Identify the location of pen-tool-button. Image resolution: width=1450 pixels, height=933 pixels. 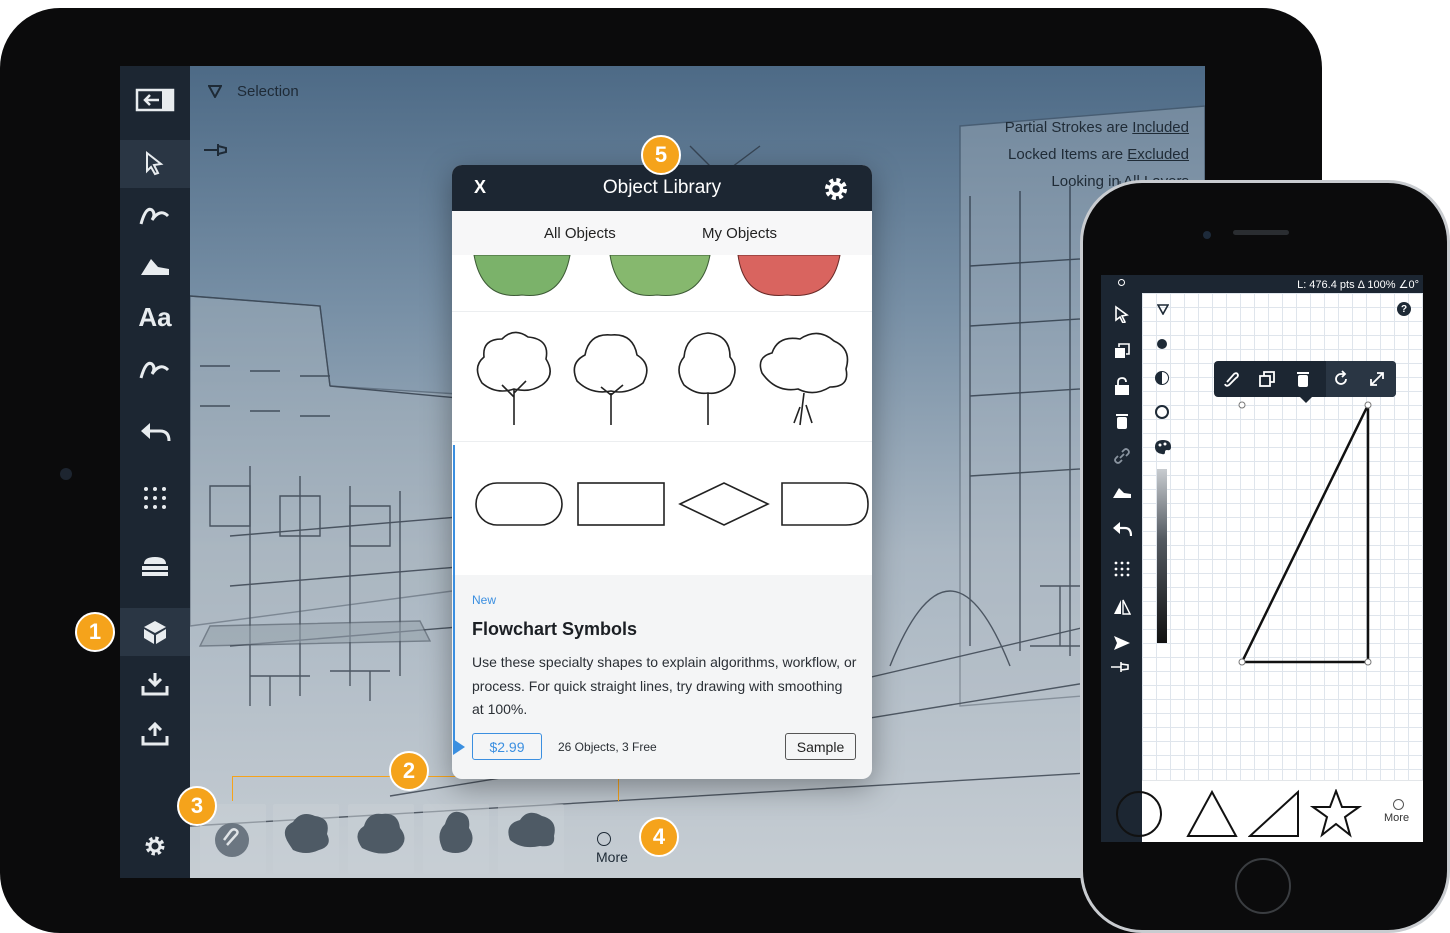
(155, 214).